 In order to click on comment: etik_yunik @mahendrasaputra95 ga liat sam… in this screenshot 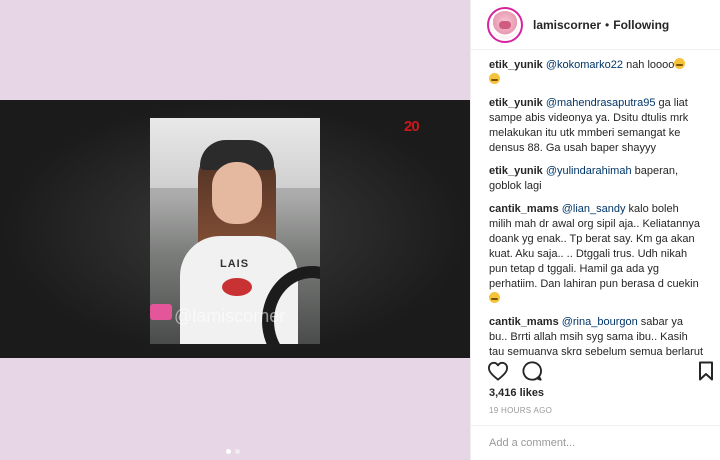, I will do `click(596, 126)`.